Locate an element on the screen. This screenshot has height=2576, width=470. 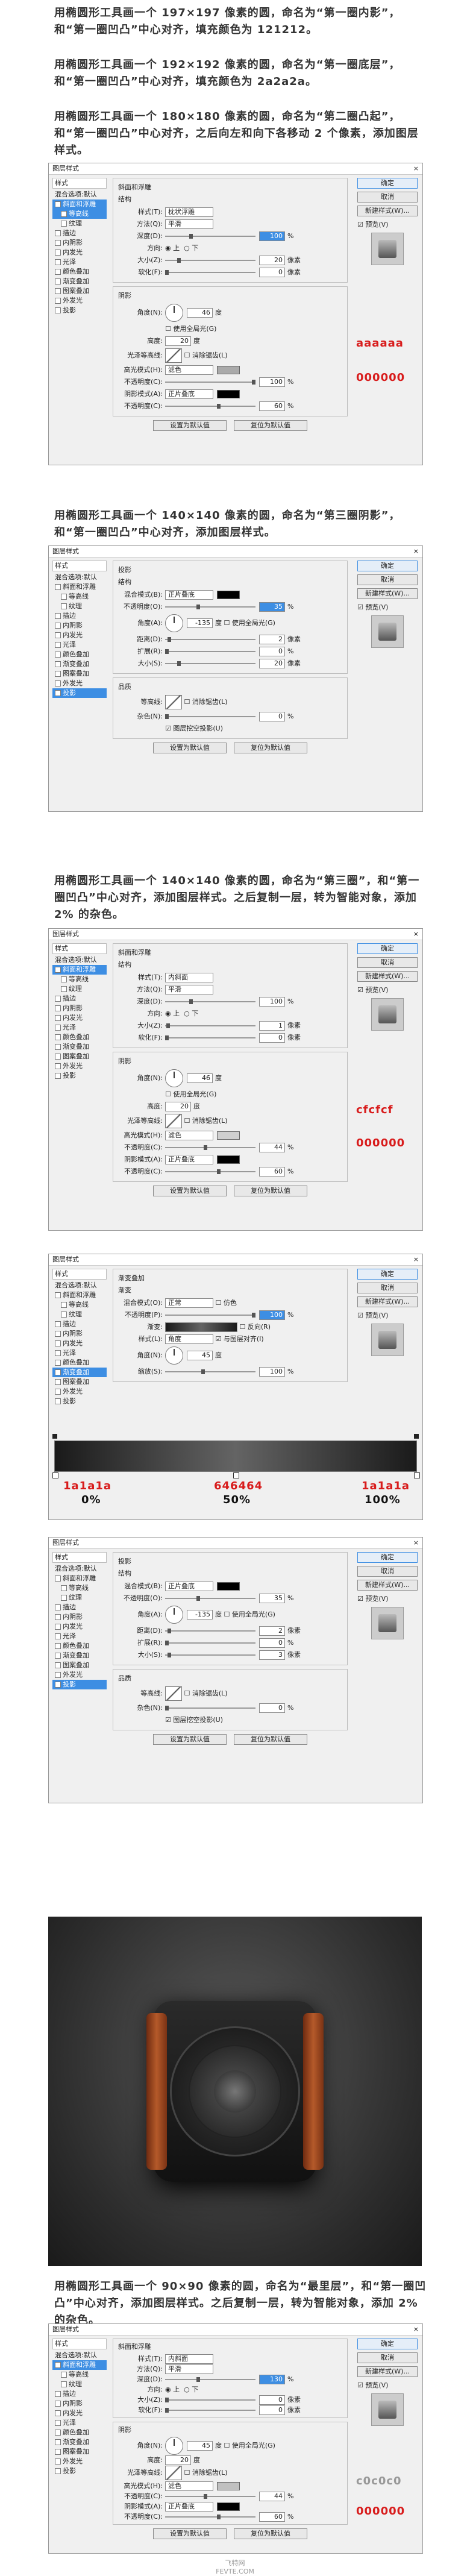
set-default-button: 设置为默认值 is located at coordinates (190, 1739).